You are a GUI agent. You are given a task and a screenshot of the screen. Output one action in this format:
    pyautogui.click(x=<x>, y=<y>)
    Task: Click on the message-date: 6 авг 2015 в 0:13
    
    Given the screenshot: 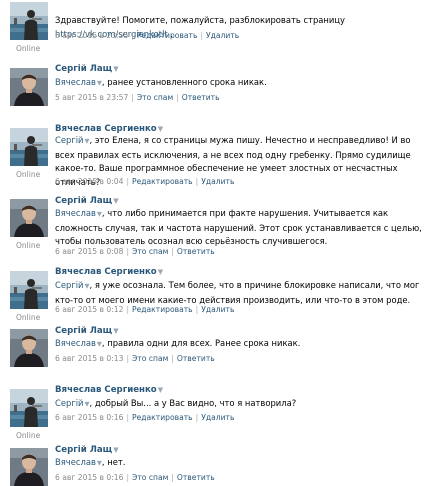 What is the action you would take?
    pyautogui.click(x=89, y=358)
    